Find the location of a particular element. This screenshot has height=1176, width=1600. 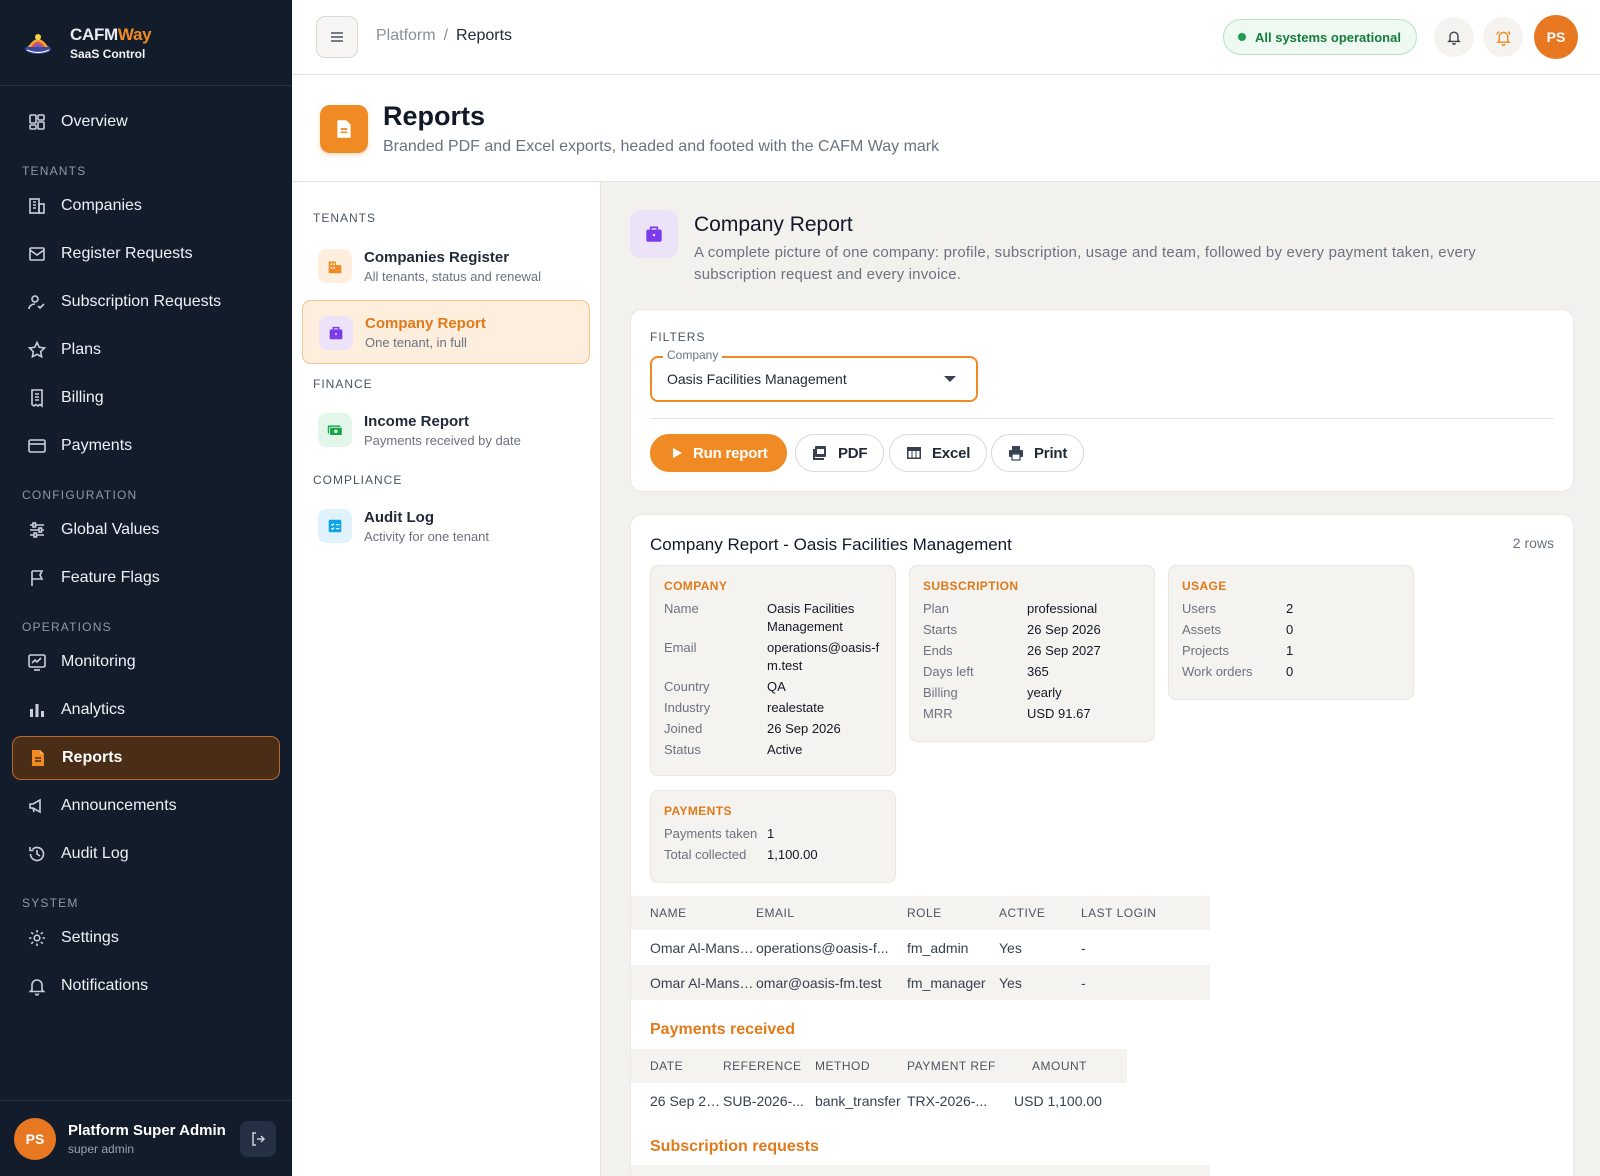

alerts-button is located at coordinates (1503, 37).